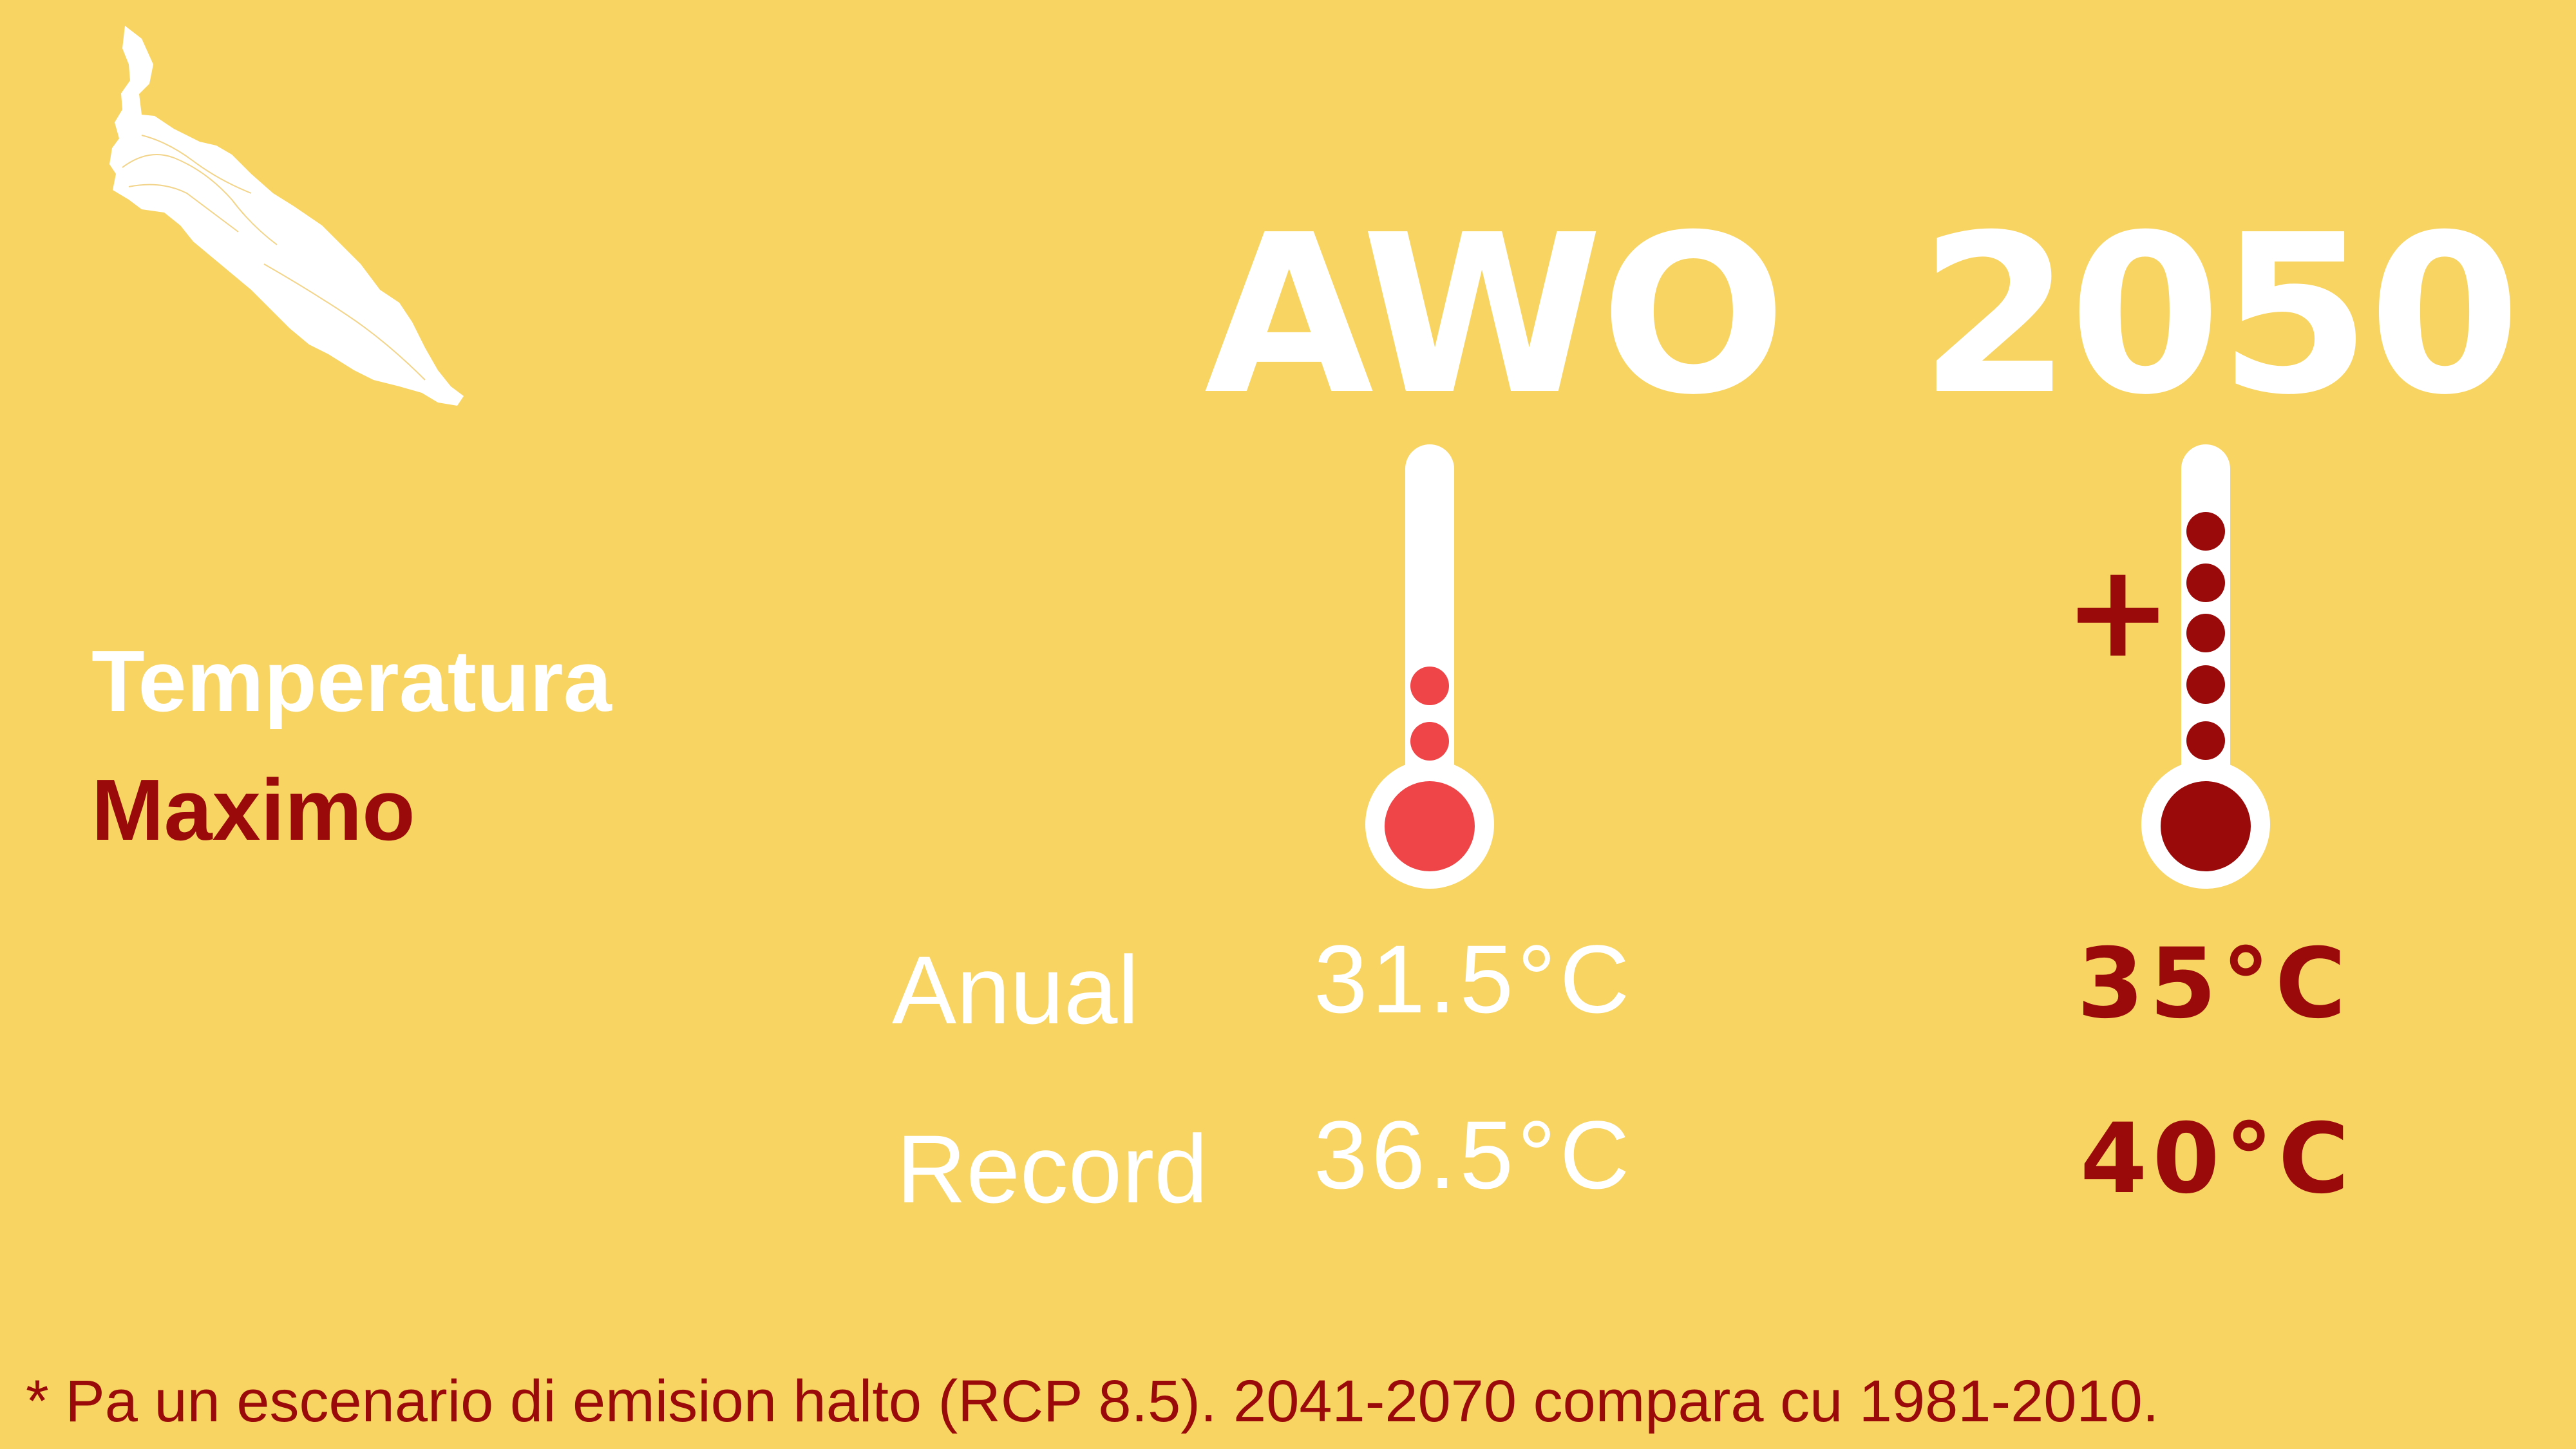  Describe the element at coordinates (2217, 1159) in the screenshot. I see `record-future-value: 40°C` at that location.